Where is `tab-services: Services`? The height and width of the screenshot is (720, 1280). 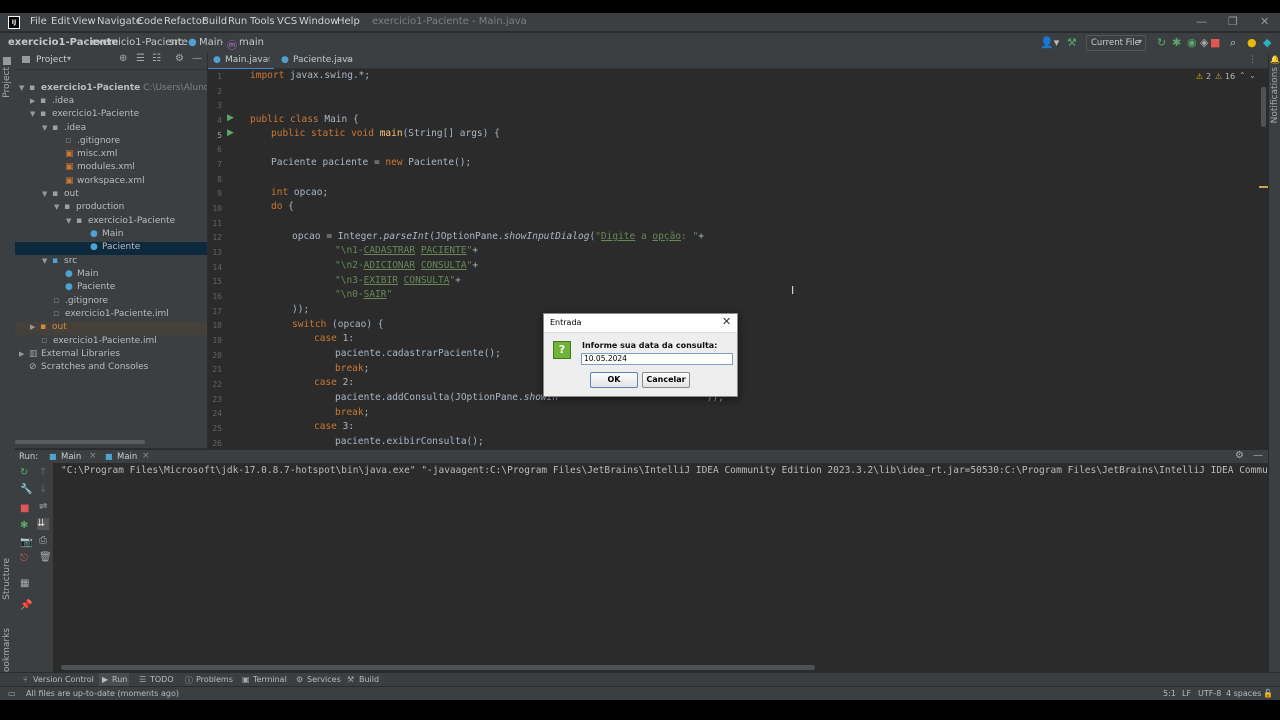
tab-services: Services is located at coordinates (324, 679).